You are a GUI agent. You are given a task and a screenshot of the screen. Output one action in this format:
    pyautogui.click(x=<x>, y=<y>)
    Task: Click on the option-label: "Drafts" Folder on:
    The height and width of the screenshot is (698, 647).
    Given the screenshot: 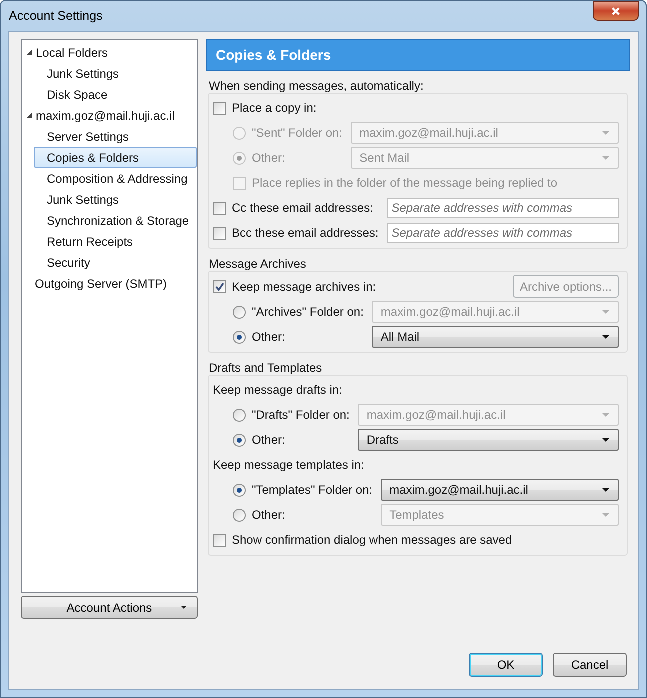 What is the action you would take?
    pyautogui.click(x=301, y=415)
    